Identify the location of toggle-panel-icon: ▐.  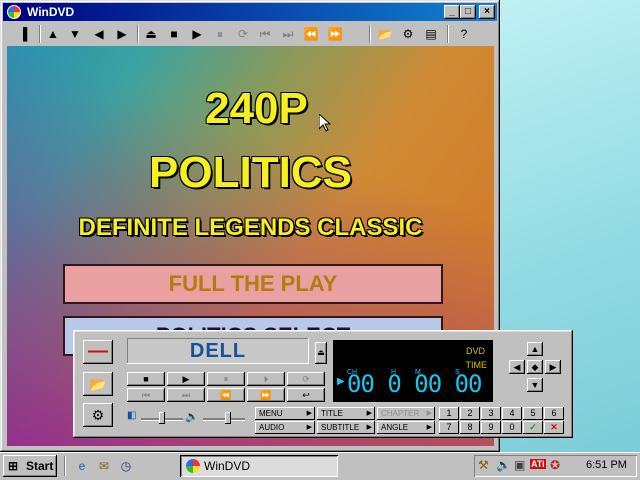
(23, 34).